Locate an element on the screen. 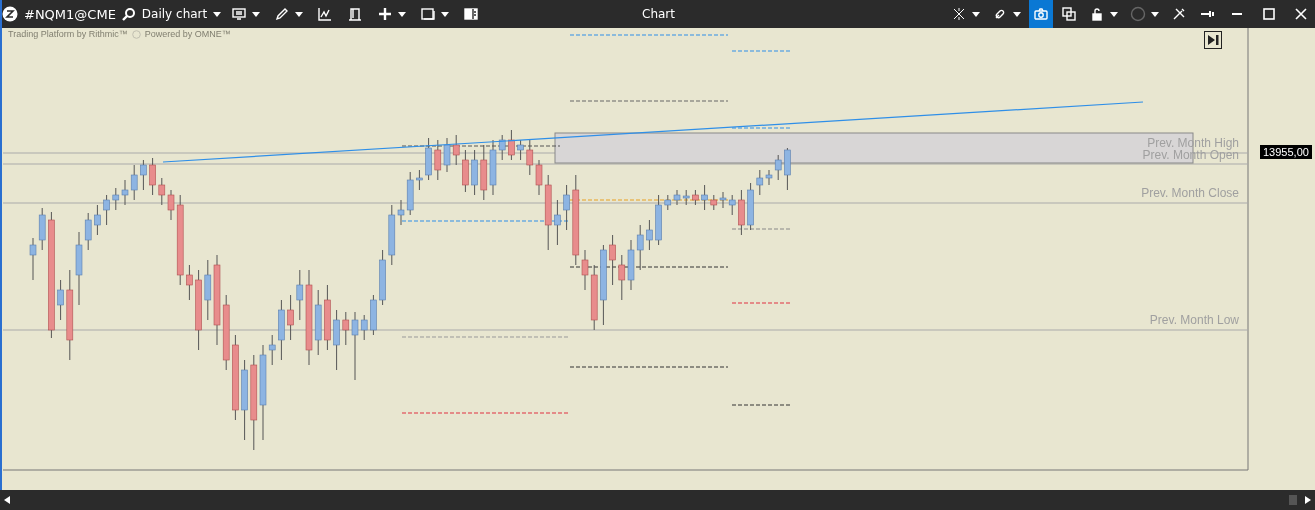 This screenshot has width=1315, height=510. monitor-icon is located at coordinates (239, 14).